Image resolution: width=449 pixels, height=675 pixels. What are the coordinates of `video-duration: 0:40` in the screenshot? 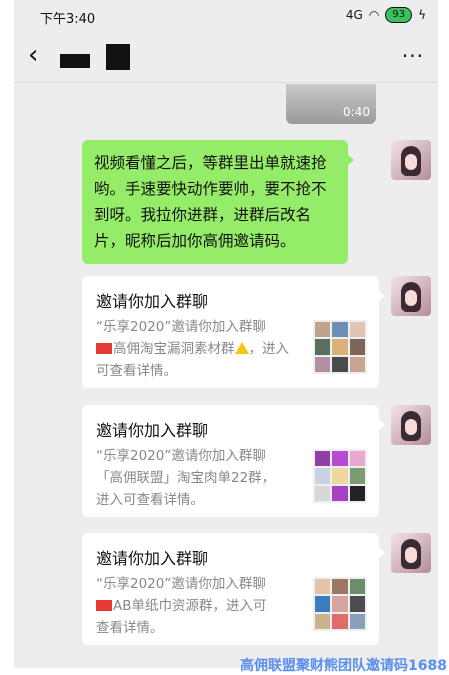 It's located at (356, 112).